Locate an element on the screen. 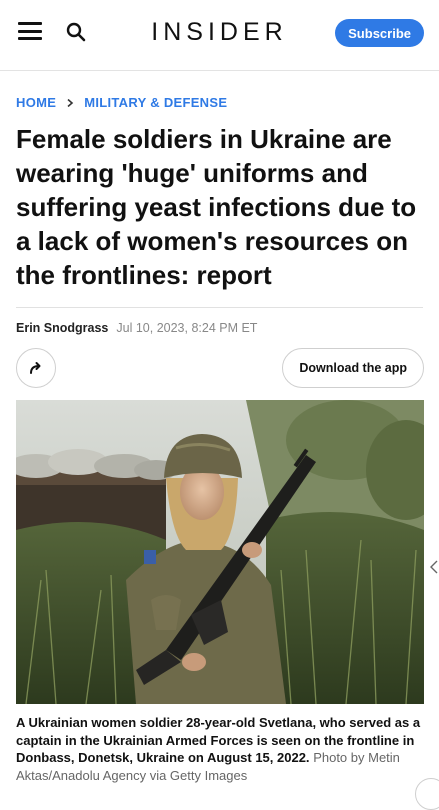 This screenshot has height=810, width=439. share-arrow-icon is located at coordinates (35, 368).